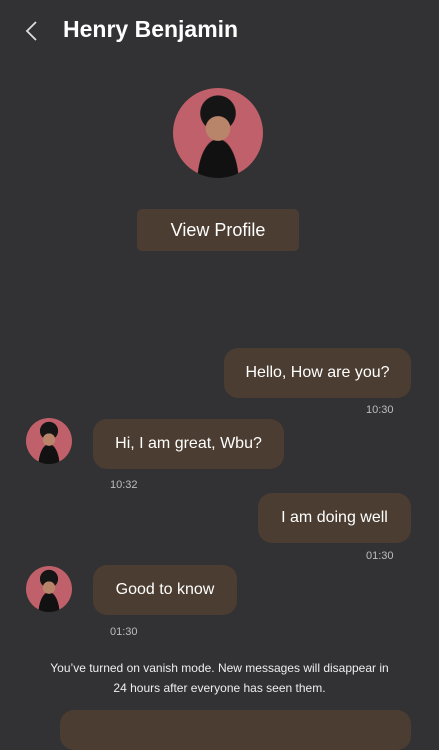 Image resolution: width=439 pixels, height=750 pixels. I want to click on message-input-bar, so click(235, 730).